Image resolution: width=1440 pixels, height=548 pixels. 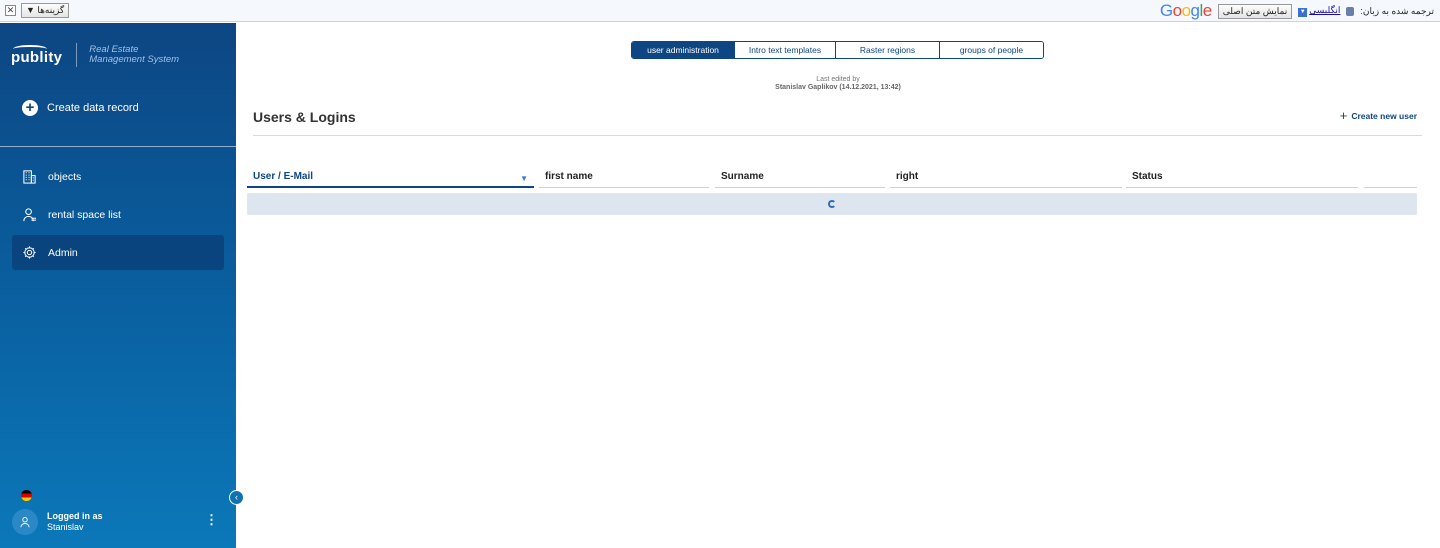 What do you see at coordinates (84, 214) in the screenshot?
I see `sidebar-item-label: rental space list` at bounding box center [84, 214].